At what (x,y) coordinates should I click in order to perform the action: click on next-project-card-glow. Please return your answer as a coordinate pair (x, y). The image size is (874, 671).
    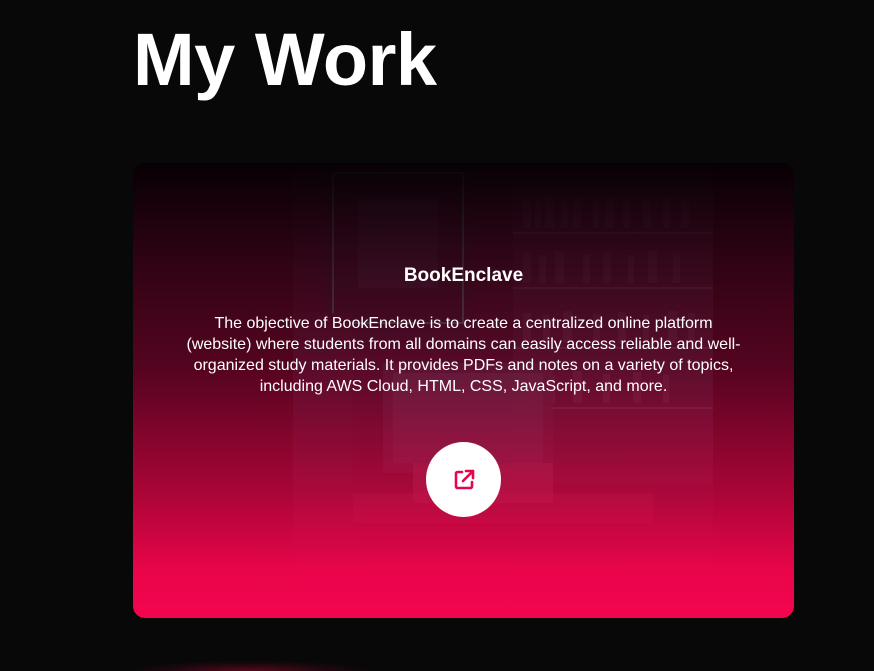
    Looking at the image, I should click on (249, 666).